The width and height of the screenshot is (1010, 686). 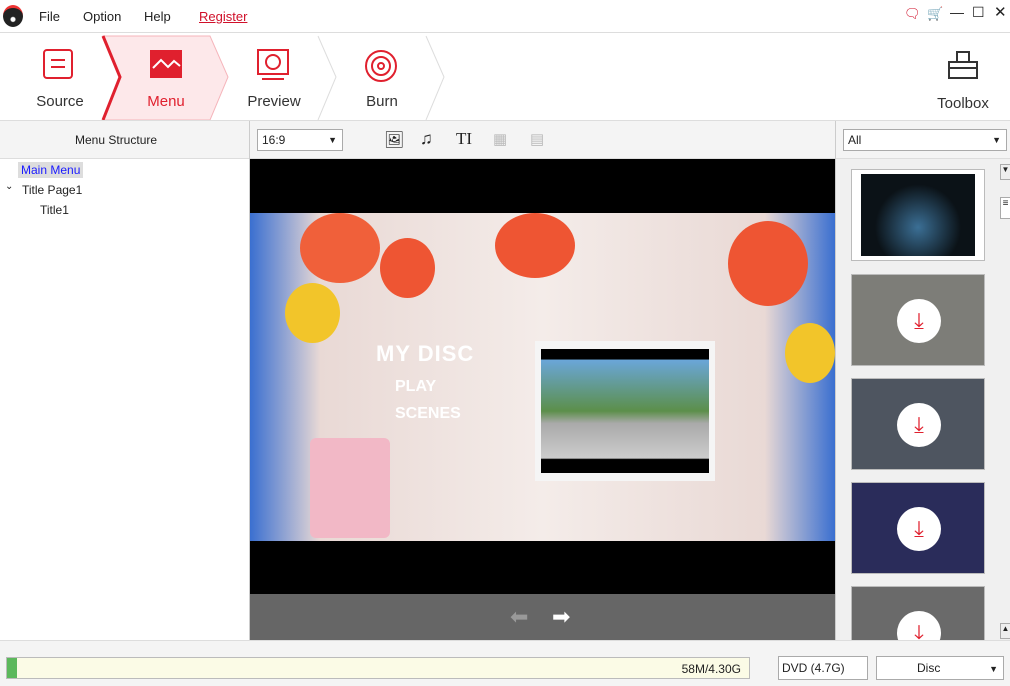 What do you see at coordinates (381, 66) in the screenshot?
I see `burn-icon` at bounding box center [381, 66].